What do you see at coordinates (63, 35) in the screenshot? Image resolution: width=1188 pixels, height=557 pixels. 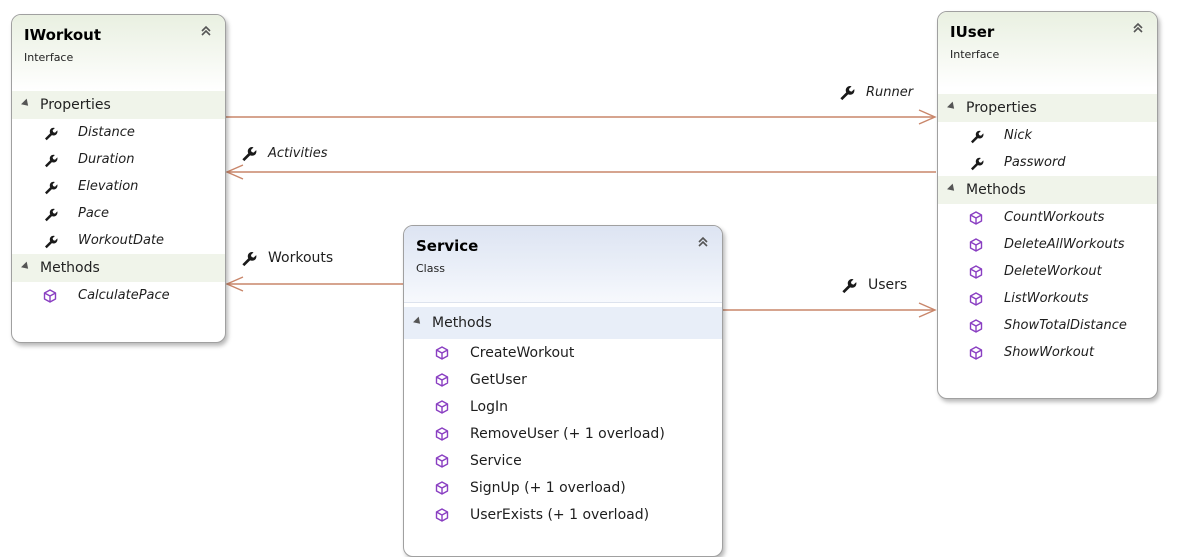 I see `box-title: IWorkout` at bounding box center [63, 35].